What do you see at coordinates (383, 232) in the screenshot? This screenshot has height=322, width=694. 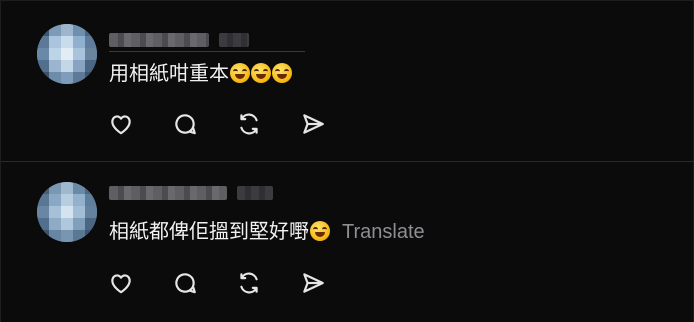 I see `translate-link: Translate` at bounding box center [383, 232].